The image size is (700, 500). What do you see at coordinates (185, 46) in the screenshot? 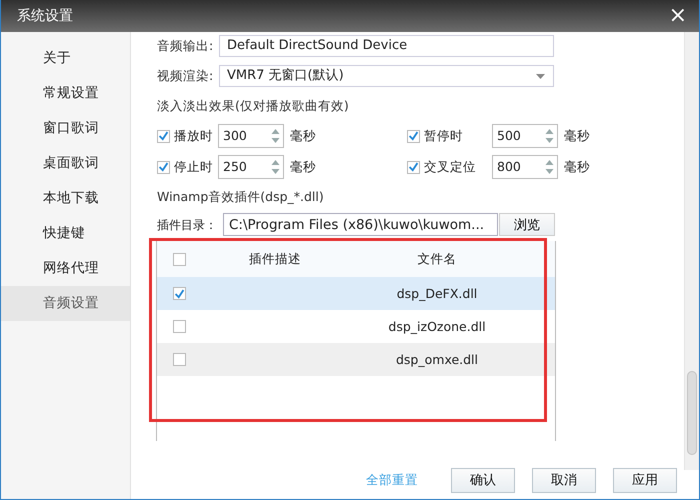
I see `field-label: 音频输出:` at bounding box center [185, 46].